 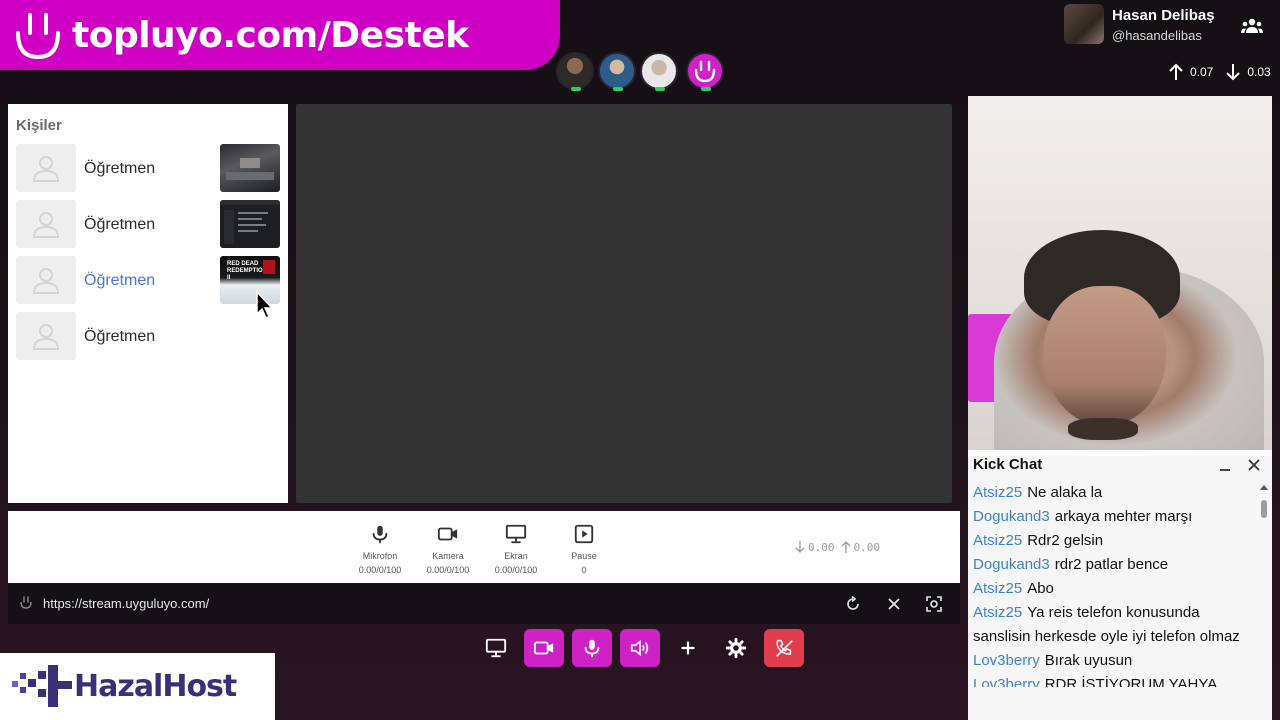 I want to click on chat-message: Dogukand3 rdr2 patlar bence, so click(x=1115, y=565).